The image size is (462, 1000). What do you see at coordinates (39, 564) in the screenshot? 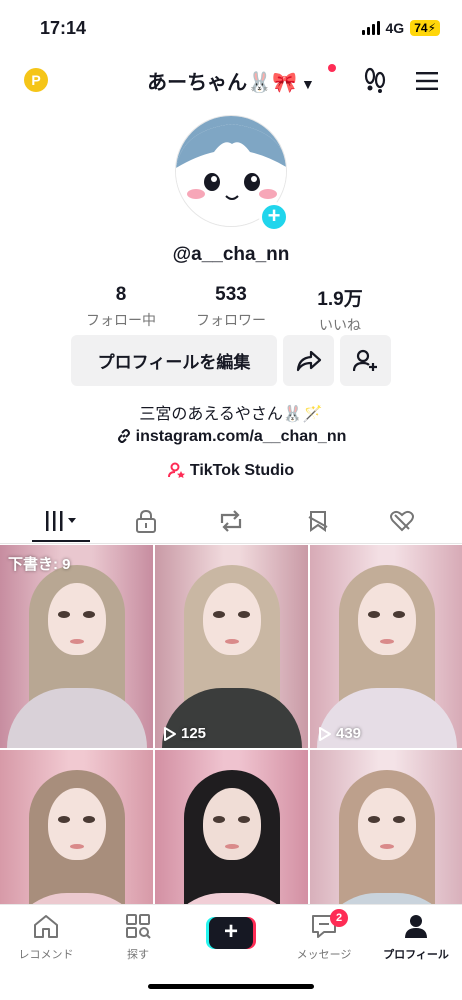
I see `drafts-label: 下書き: 9` at bounding box center [39, 564].